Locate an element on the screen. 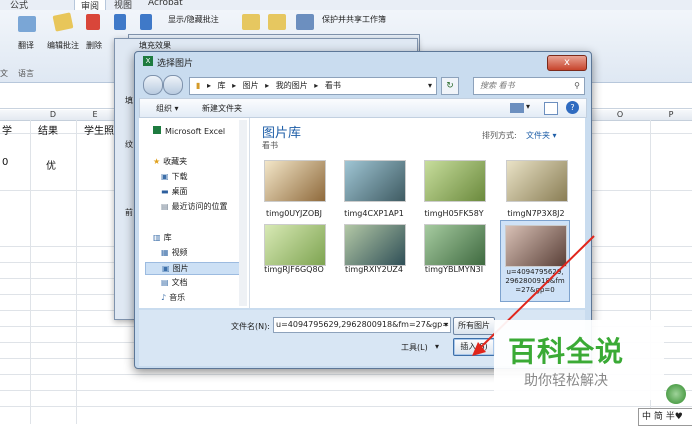 This screenshot has height=426, width=692. cell-result-value: 优 is located at coordinates (51, 164).